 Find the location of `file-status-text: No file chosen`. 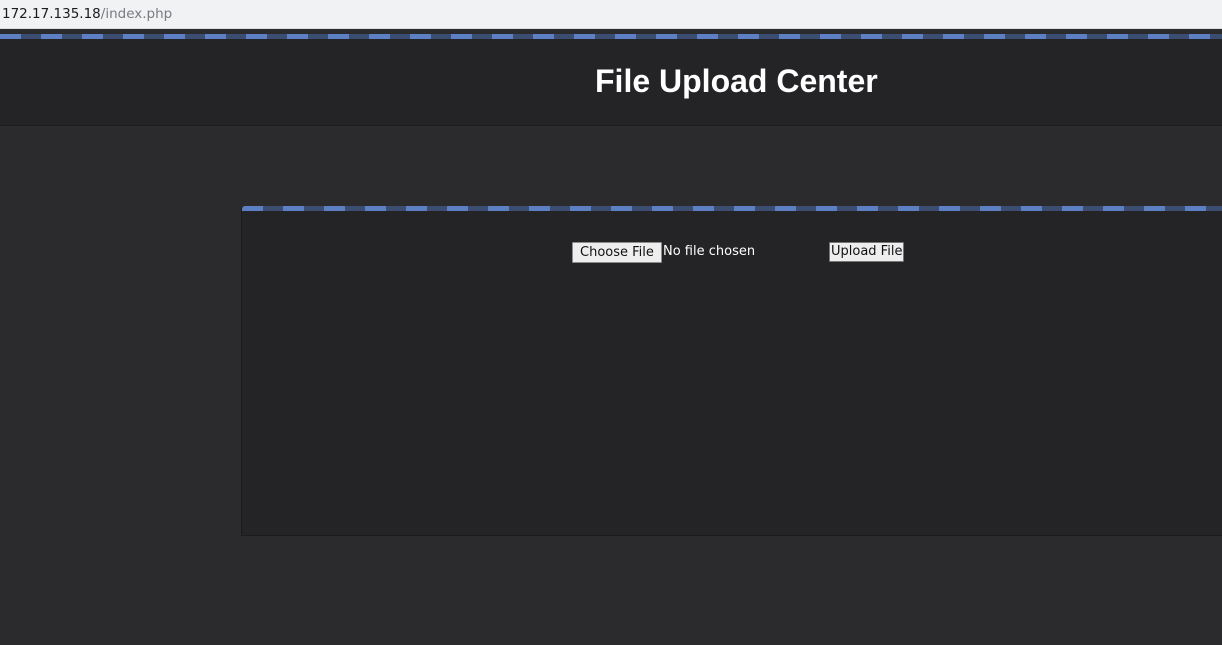

file-status-text: No file chosen is located at coordinates (709, 251).